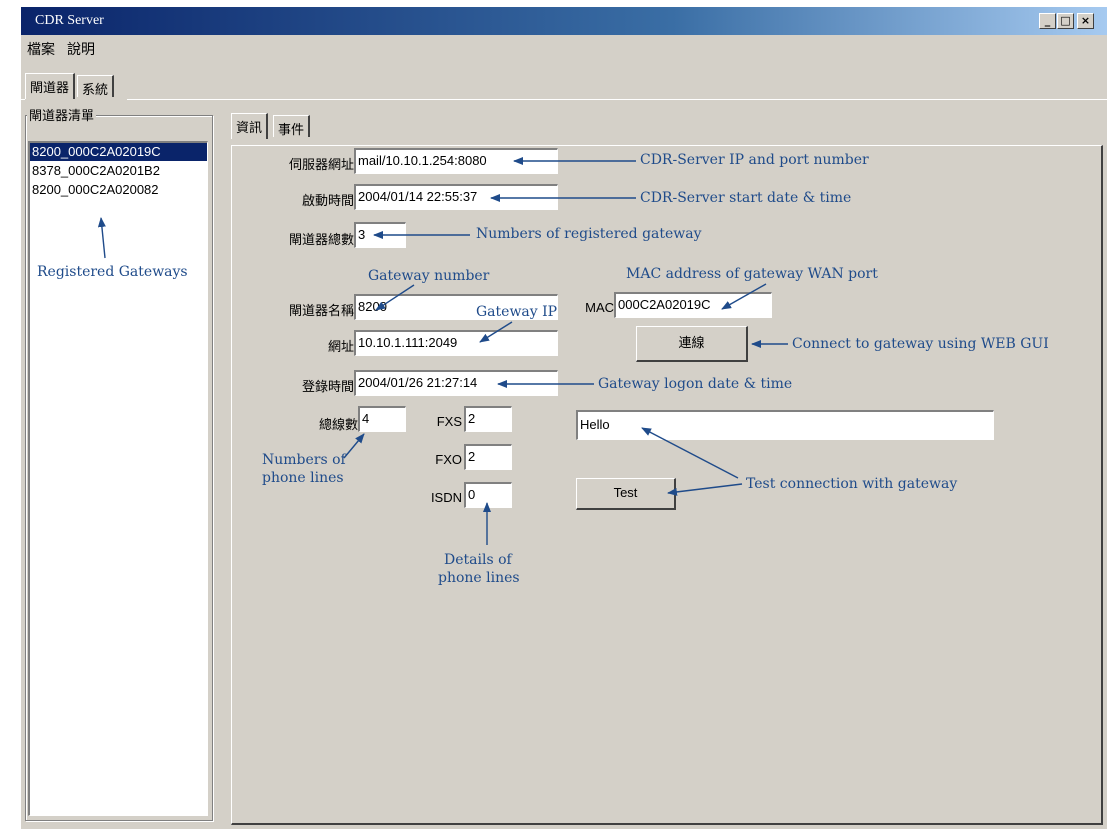 This screenshot has width=1107, height=829. Describe the element at coordinates (456, 383) in the screenshot. I see `logon-time-field: 2004/01/26 21:27:14` at that location.